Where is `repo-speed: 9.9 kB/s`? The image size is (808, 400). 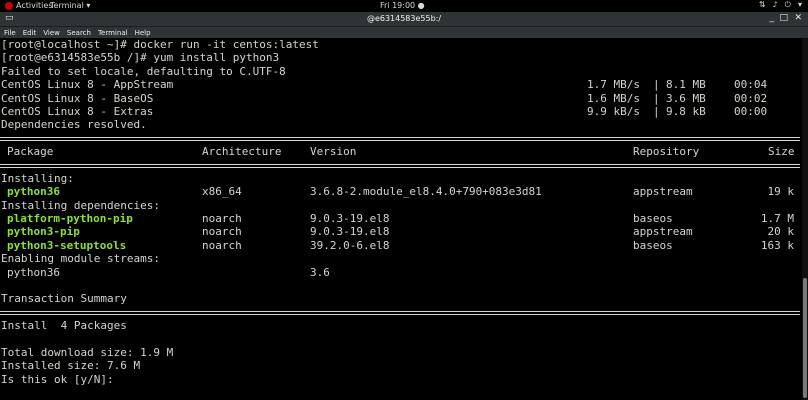
repo-speed: 9.9 kB/s is located at coordinates (613, 111).